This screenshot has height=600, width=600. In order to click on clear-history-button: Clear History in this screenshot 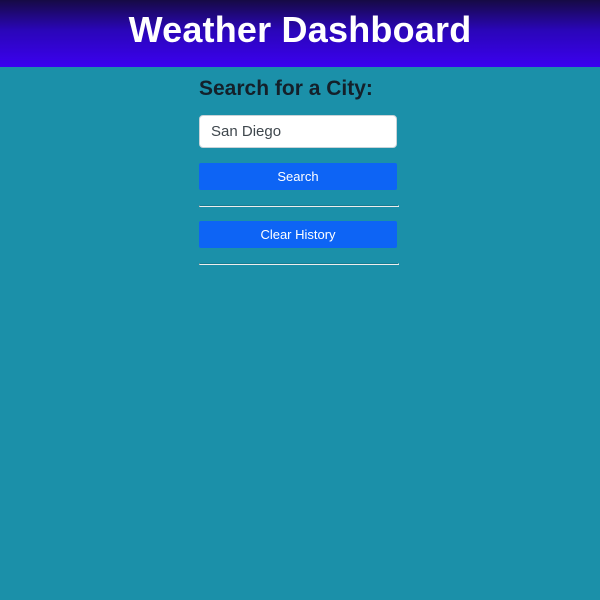, I will do `click(298, 234)`.